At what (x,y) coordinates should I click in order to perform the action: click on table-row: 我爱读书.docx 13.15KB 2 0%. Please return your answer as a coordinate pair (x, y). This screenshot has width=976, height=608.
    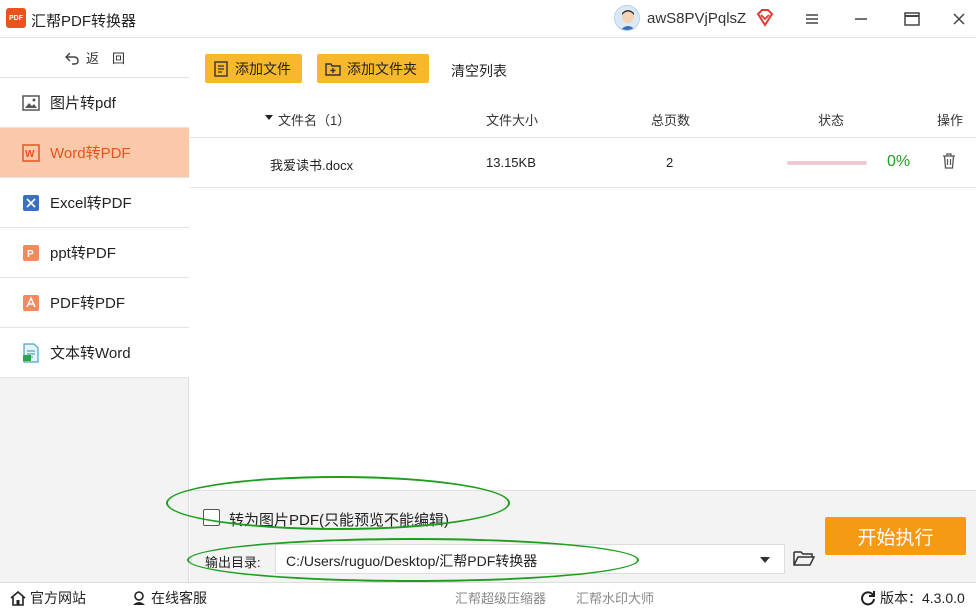
    Looking at the image, I should click on (583, 163).